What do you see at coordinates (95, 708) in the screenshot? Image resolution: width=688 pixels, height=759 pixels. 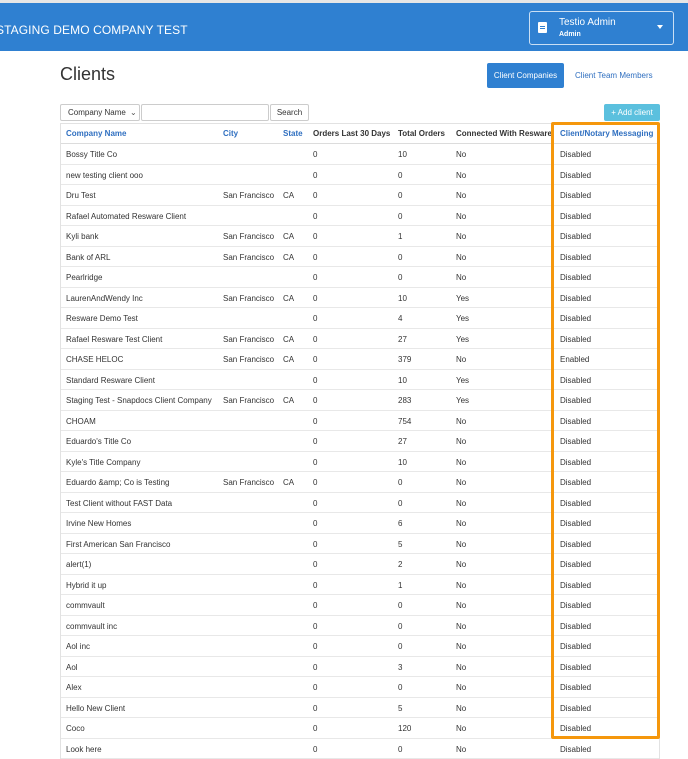 I see `cell-company: Hello New Client` at bounding box center [95, 708].